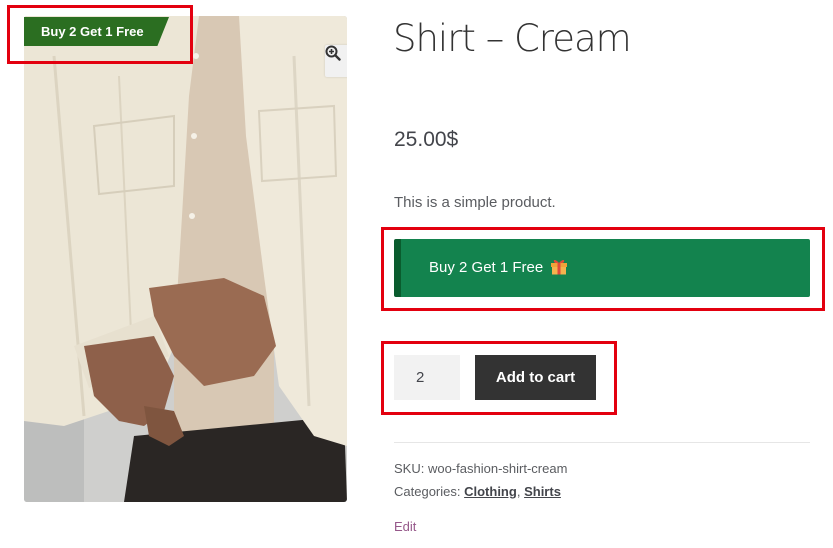 This screenshot has width=833, height=548. What do you see at coordinates (427, 377) in the screenshot?
I see `quantity-input` at bounding box center [427, 377].